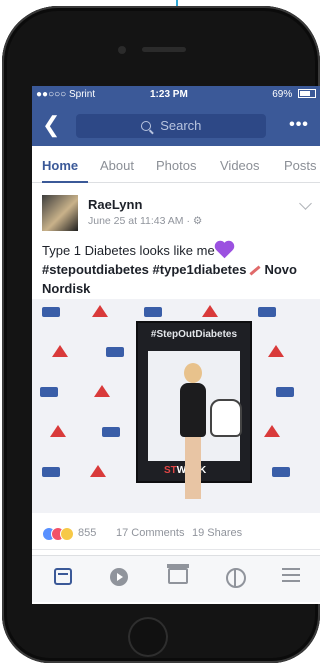 The image size is (322, 663). I want to click on back-button: ❮, so click(53, 125).